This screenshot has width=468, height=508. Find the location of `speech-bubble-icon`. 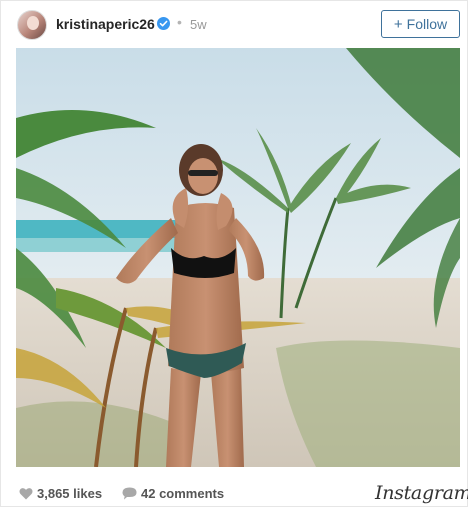

speech-bubble-icon is located at coordinates (129, 493).